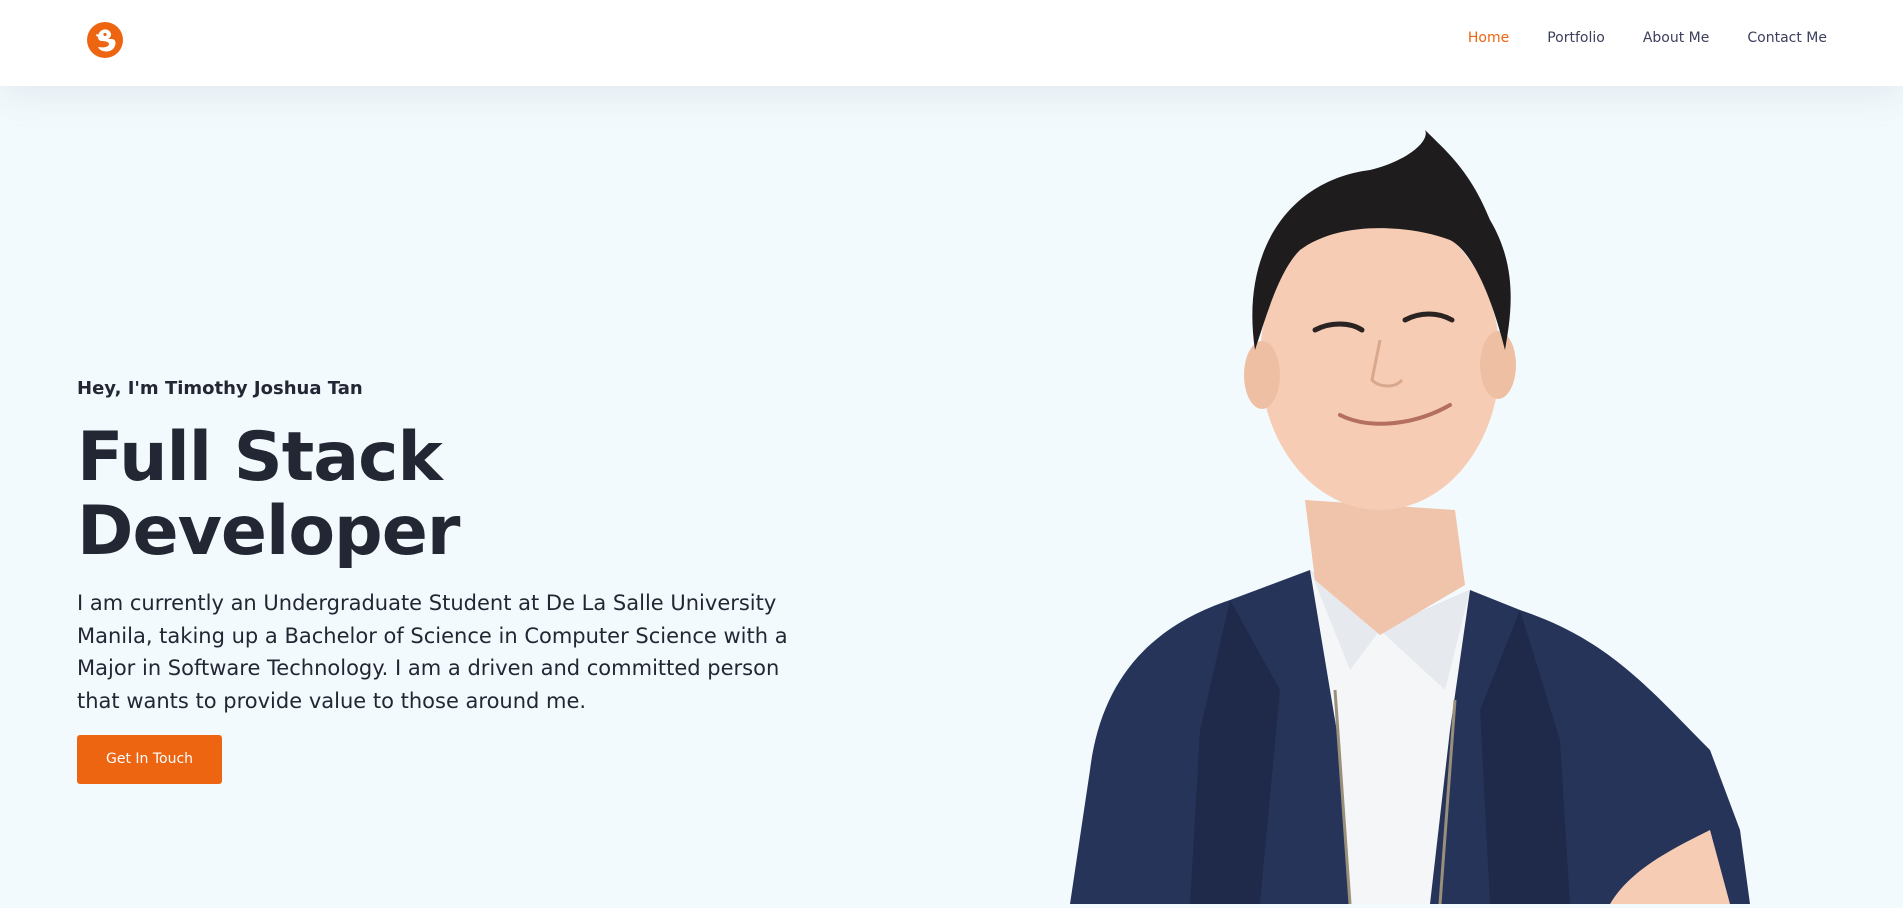  I want to click on nav-portfolio-link: Portfolio, so click(1576, 38).